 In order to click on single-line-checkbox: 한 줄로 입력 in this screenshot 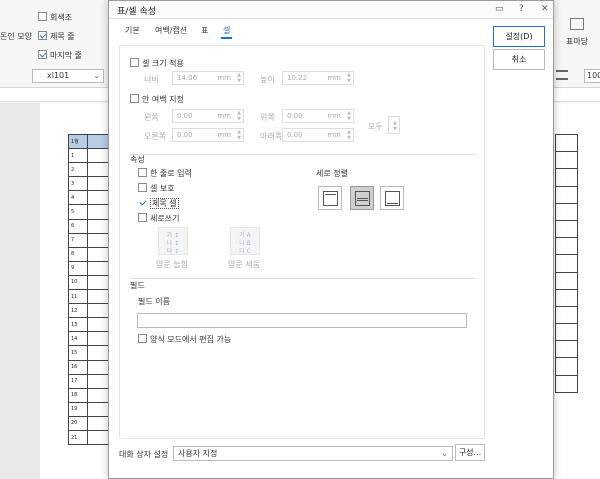, I will do `click(165, 173)`.